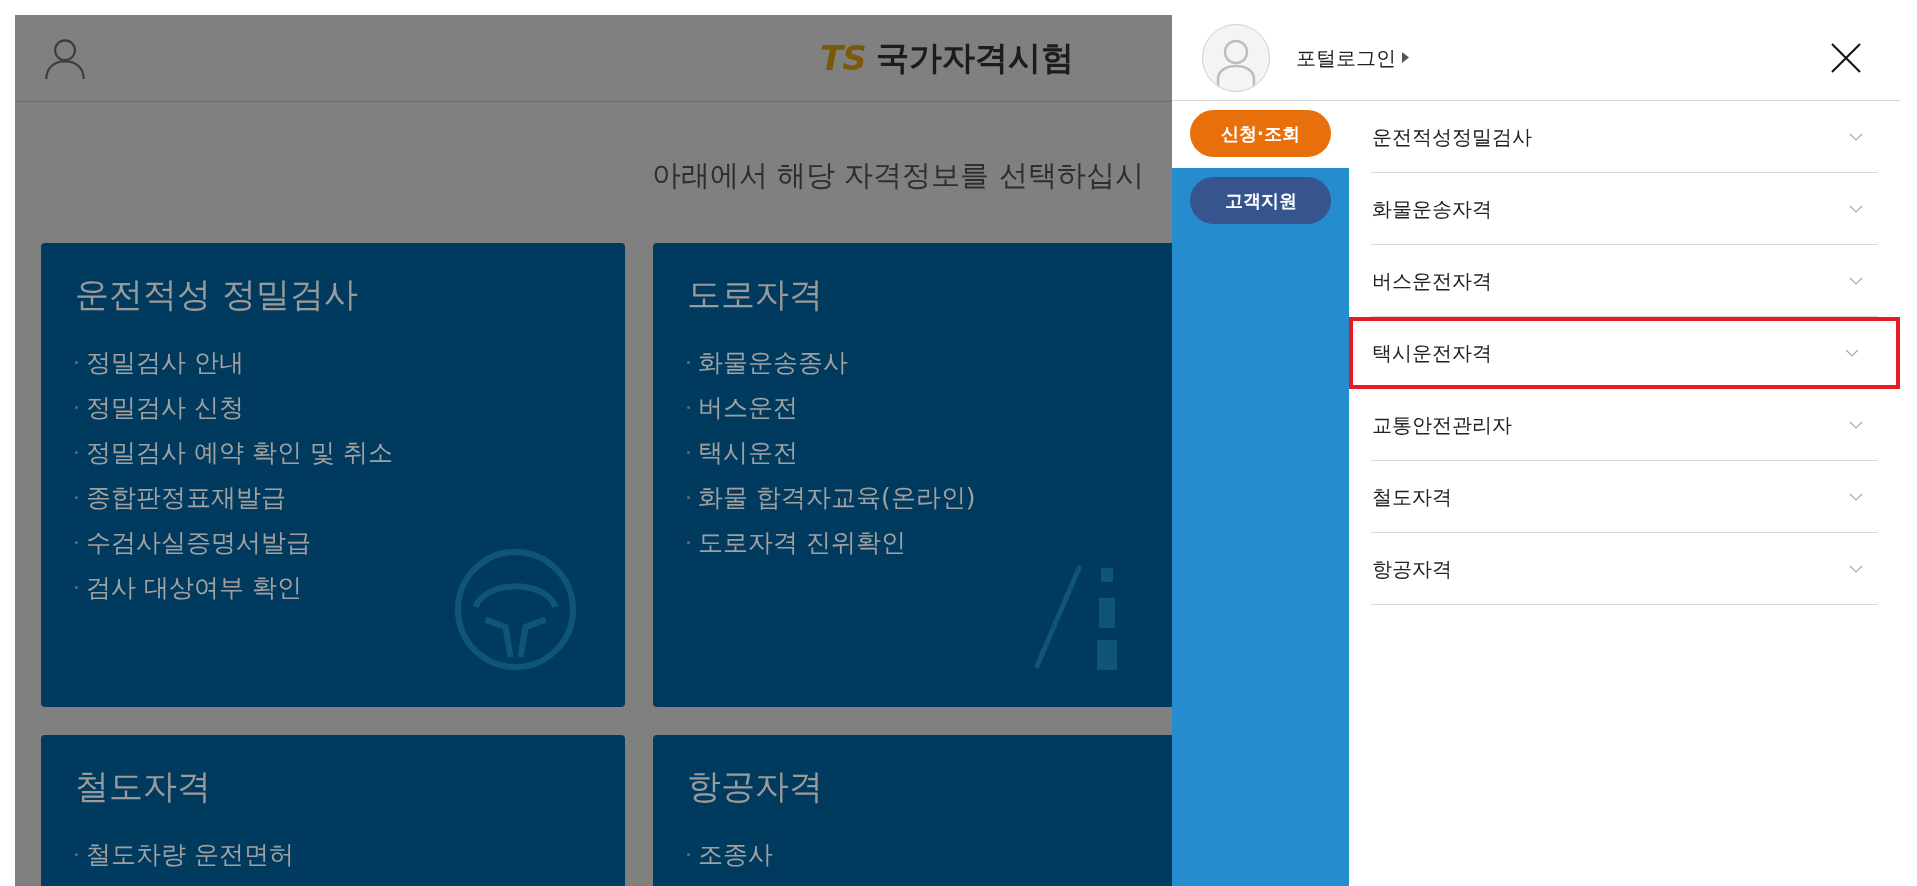  Describe the element at coordinates (898, 175) in the screenshot. I see `instruction-text: 아래에서 해당 자격정보를 선택하십시` at that location.